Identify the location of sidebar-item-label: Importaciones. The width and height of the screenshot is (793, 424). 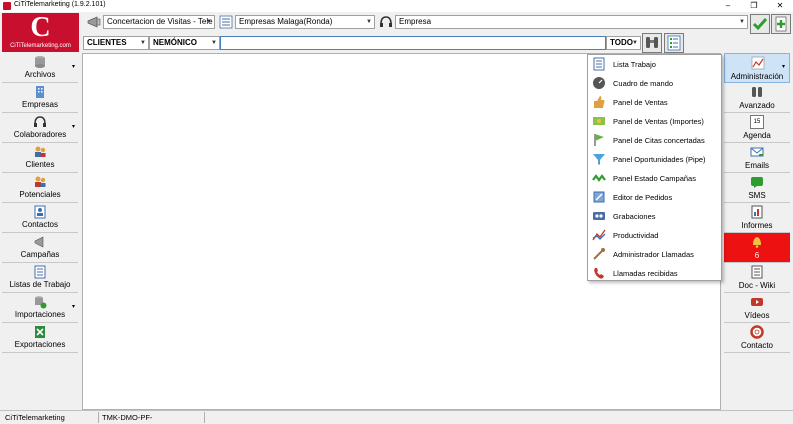
(40, 314).